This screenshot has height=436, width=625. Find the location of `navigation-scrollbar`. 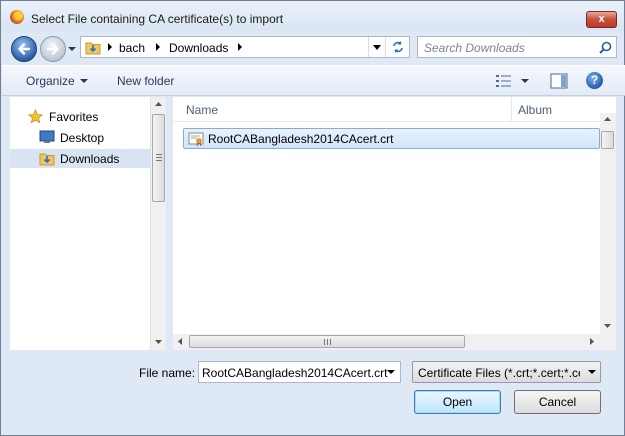

navigation-scrollbar is located at coordinates (158, 223).